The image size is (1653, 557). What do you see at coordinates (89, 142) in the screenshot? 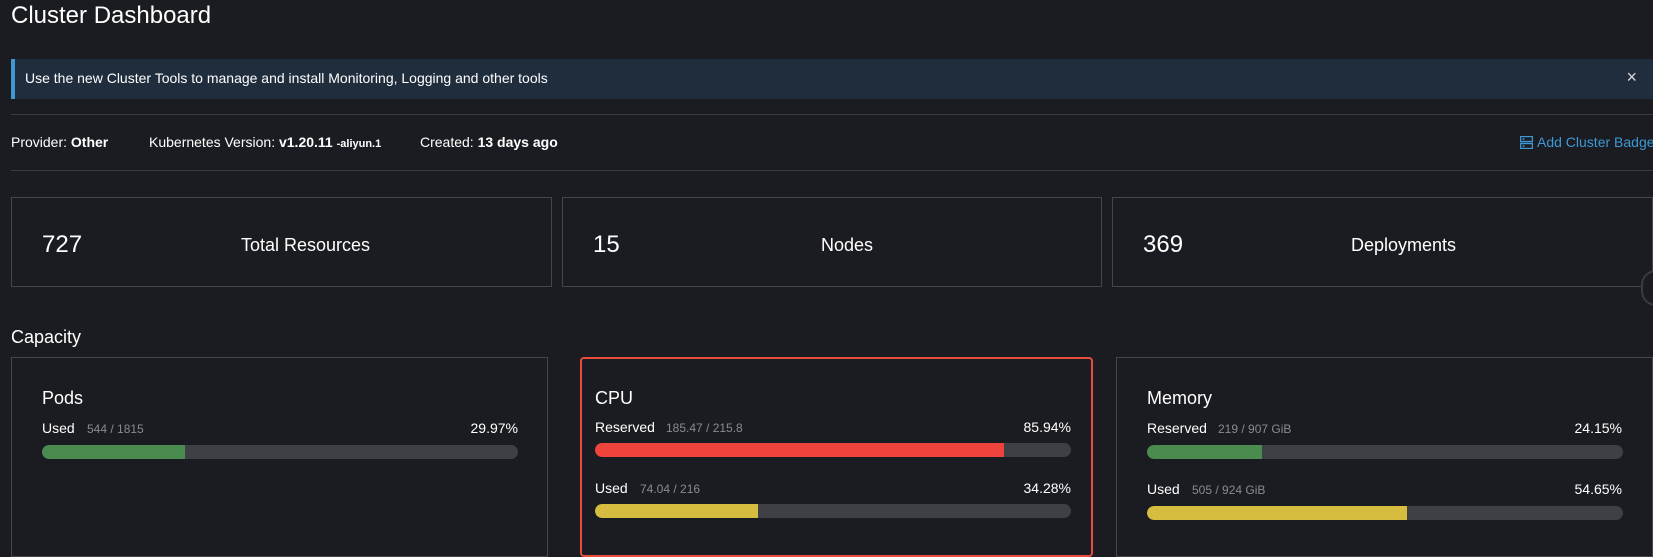
I see `provider-value: Other` at bounding box center [89, 142].